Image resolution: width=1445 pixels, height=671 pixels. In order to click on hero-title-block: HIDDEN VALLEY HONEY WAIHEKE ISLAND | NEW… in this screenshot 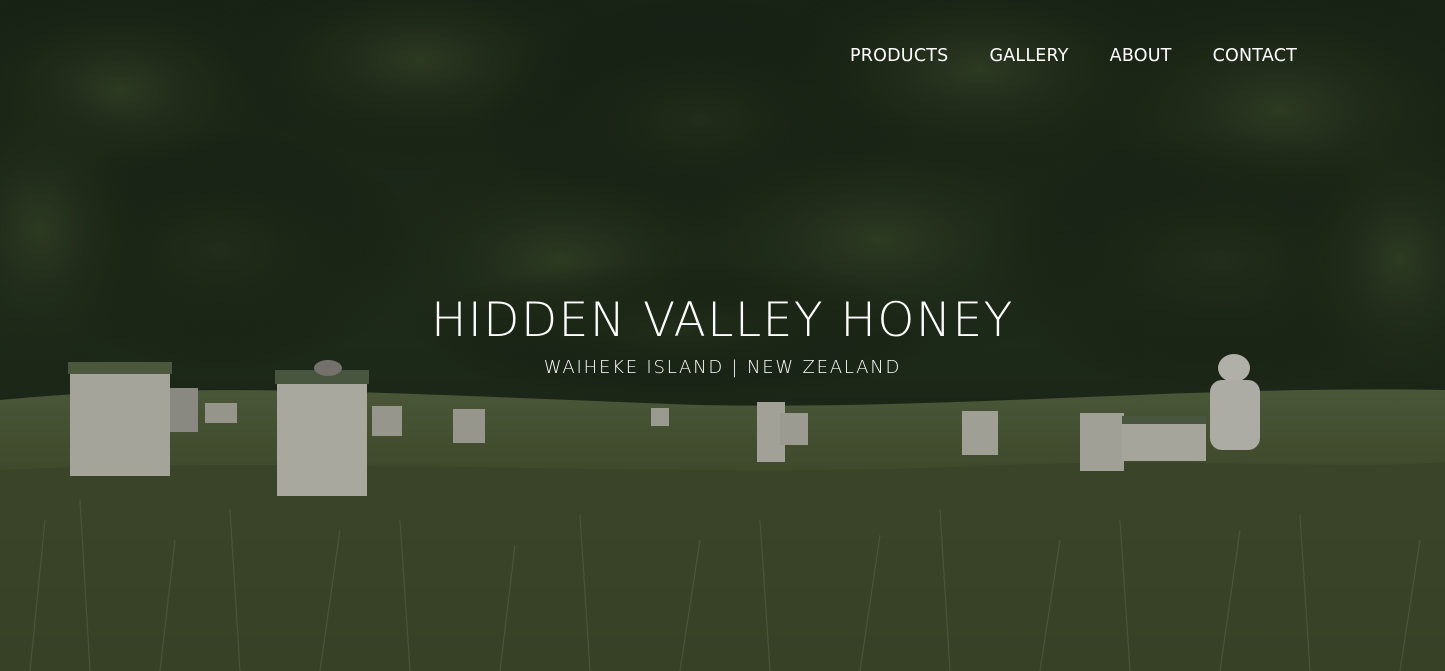, I will do `click(722, 336)`.